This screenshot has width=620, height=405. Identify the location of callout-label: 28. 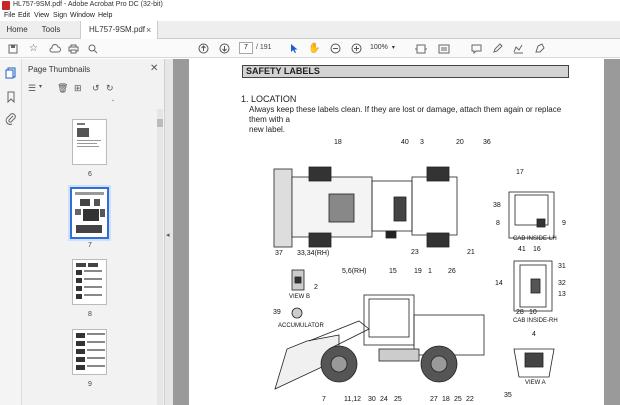
(520, 312).